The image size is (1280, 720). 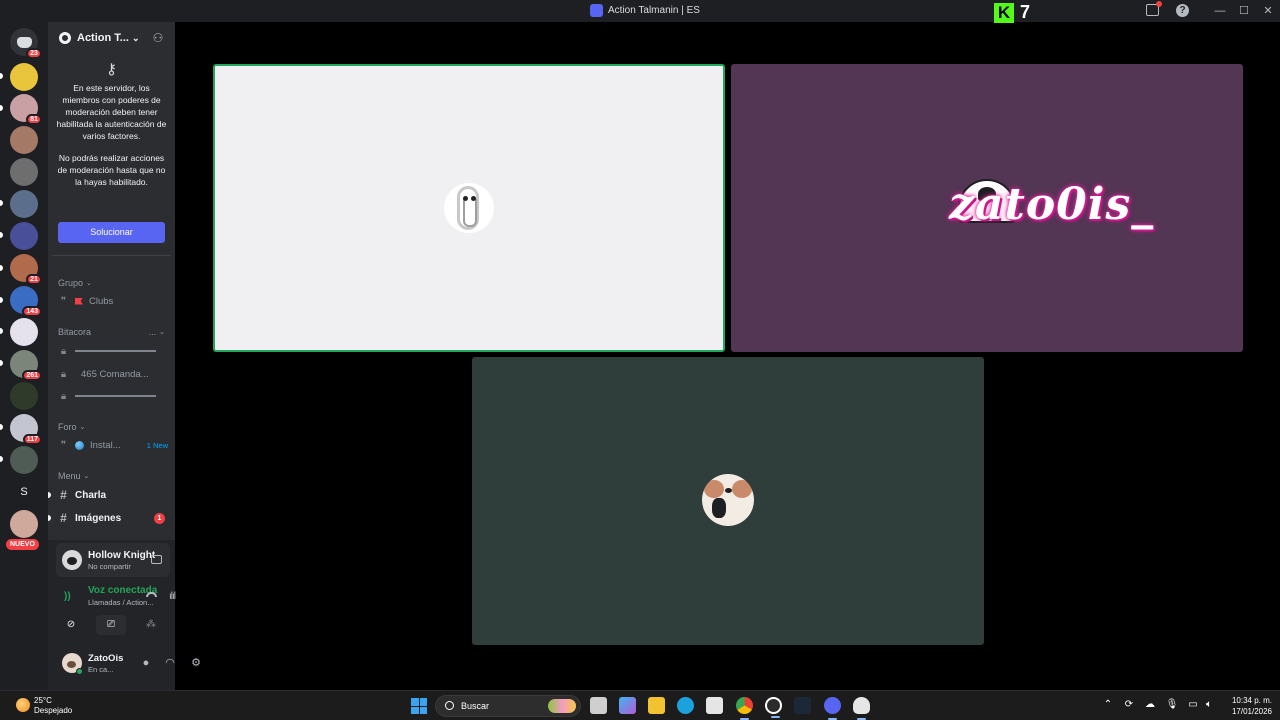 What do you see at coordinates (1247, 706) in the screenshot?
I see `system-clock: 10:34 p. m. 17/01/2026` at bounding box center [1247, 706].